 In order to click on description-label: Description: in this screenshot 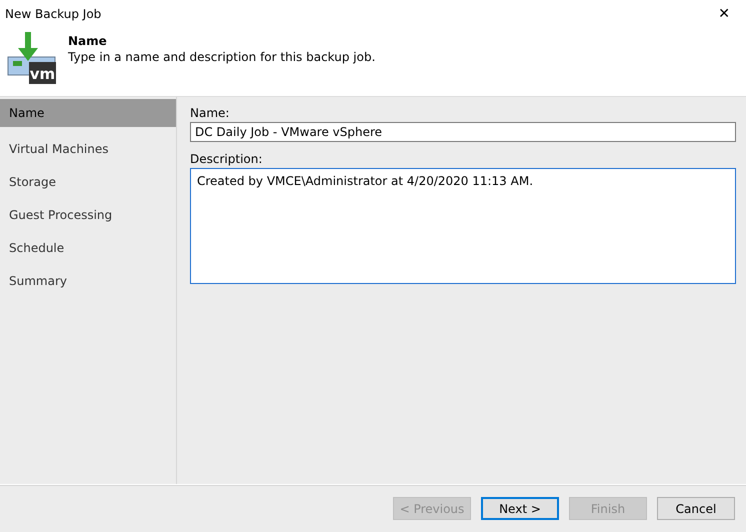, I will do `click(227, 159)`.